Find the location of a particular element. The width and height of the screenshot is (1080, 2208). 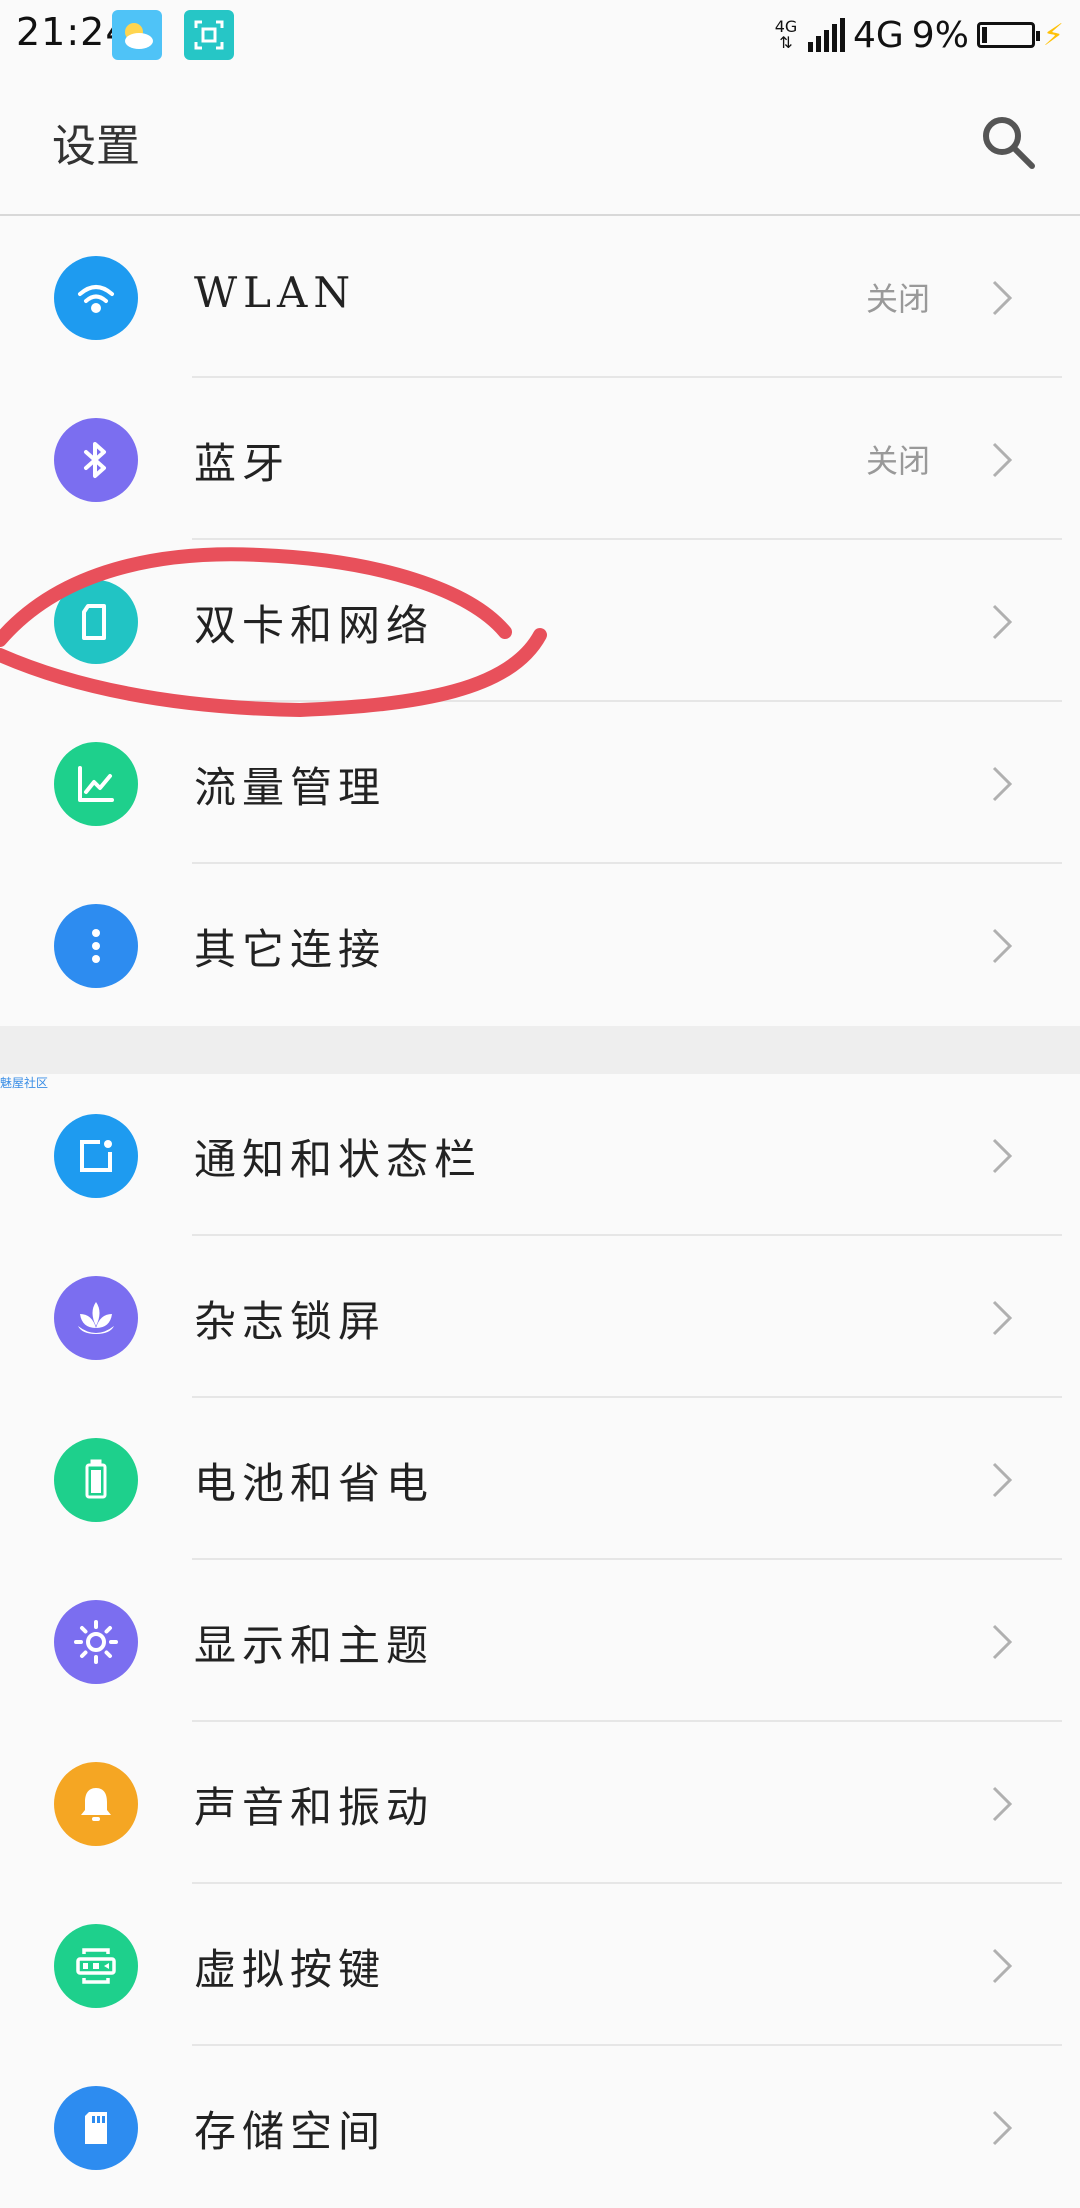

settings-item-magazine-lock: 杂志锁屏 is located at coordinates (540, 1317).